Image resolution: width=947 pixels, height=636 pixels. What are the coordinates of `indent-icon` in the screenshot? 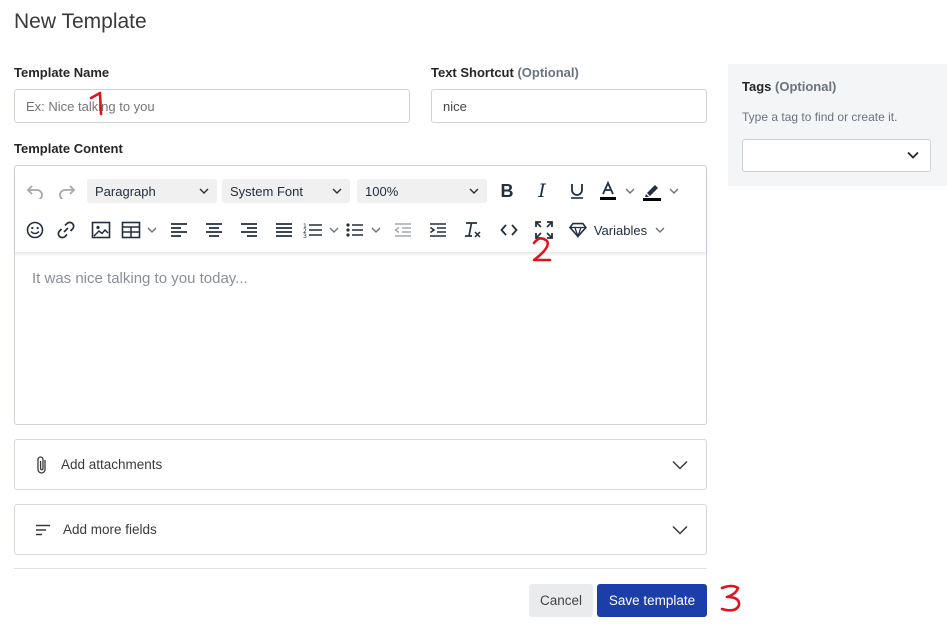 It's located at (438, 230).